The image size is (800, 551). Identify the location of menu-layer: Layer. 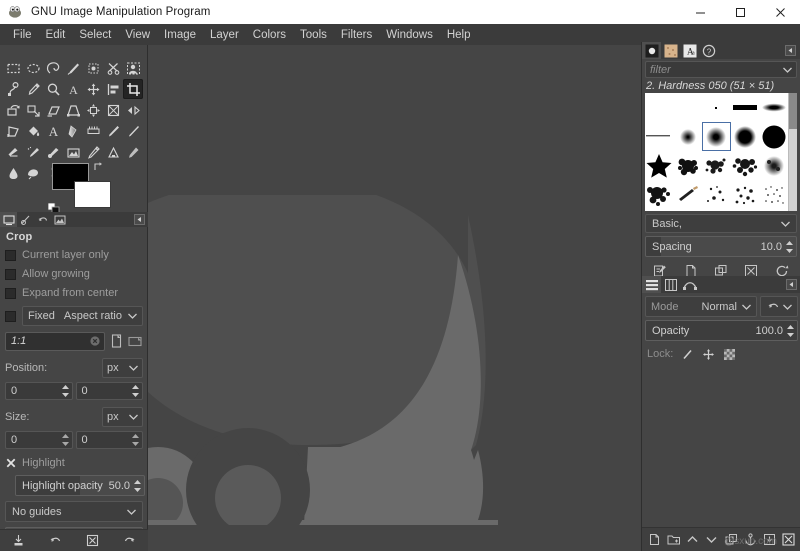
(224, 35).